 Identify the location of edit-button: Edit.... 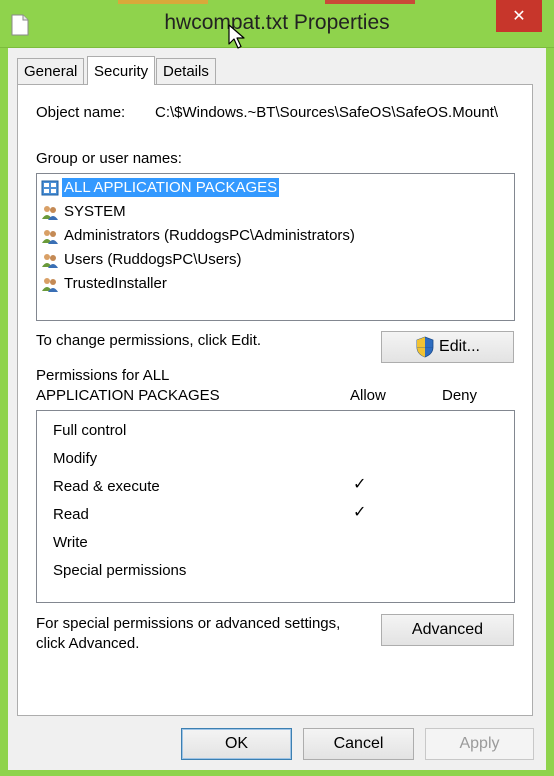
(447, 347).